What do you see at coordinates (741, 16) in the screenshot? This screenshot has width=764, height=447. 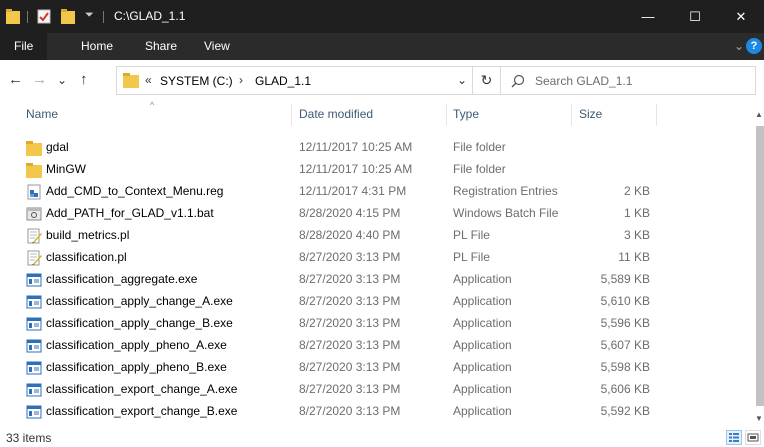 I see `close-button: ✕` at bounding box center [741, 16].